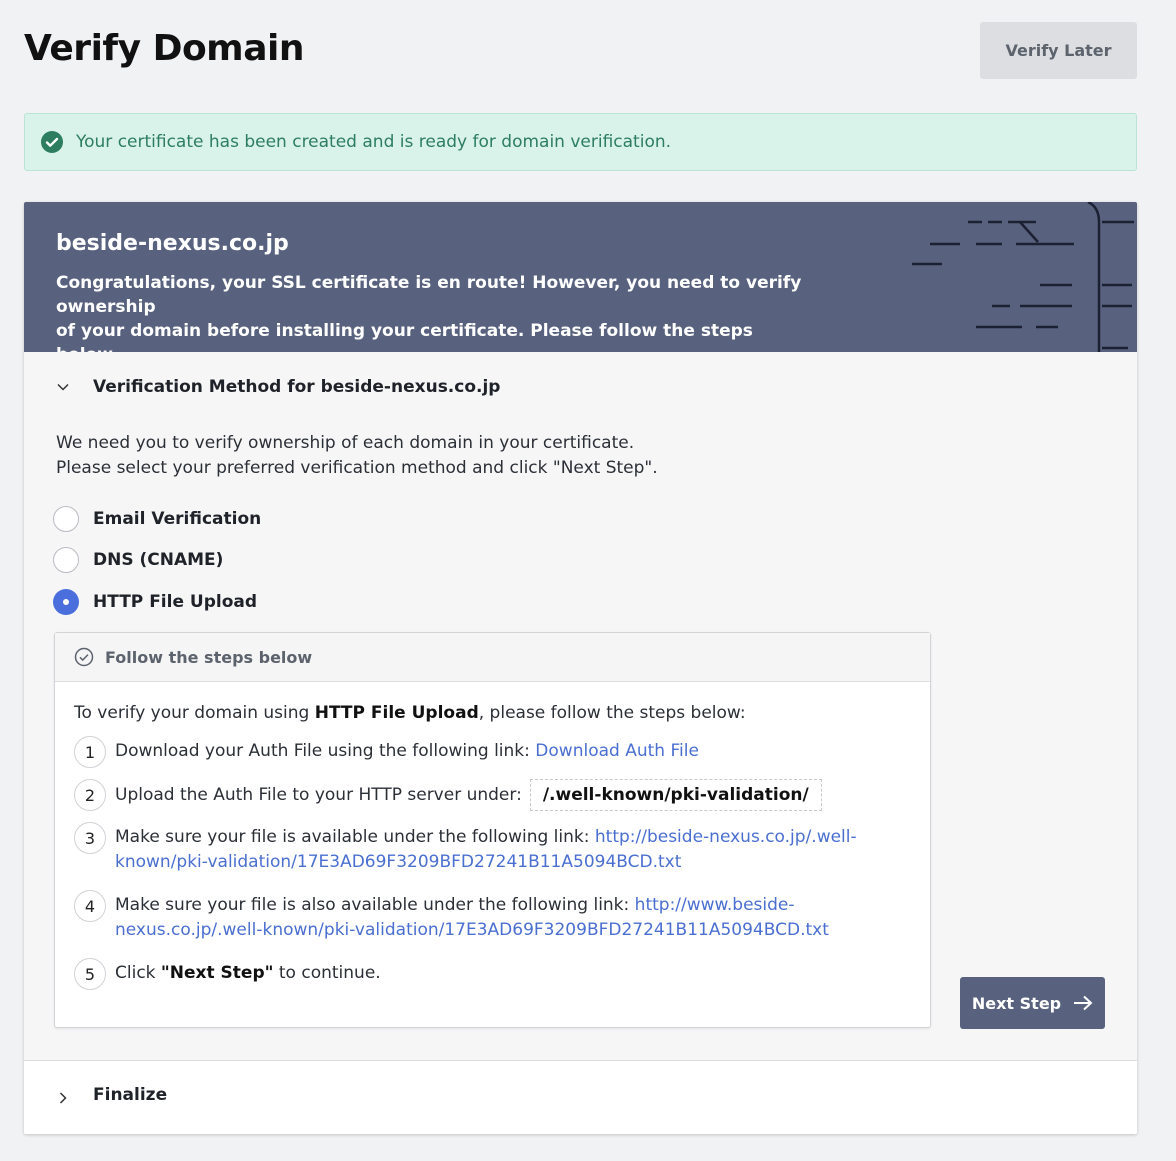 This screenshot has width=1176, height=1161. I want to click on radio-email-verification: Email Verification, so click(157, 519).